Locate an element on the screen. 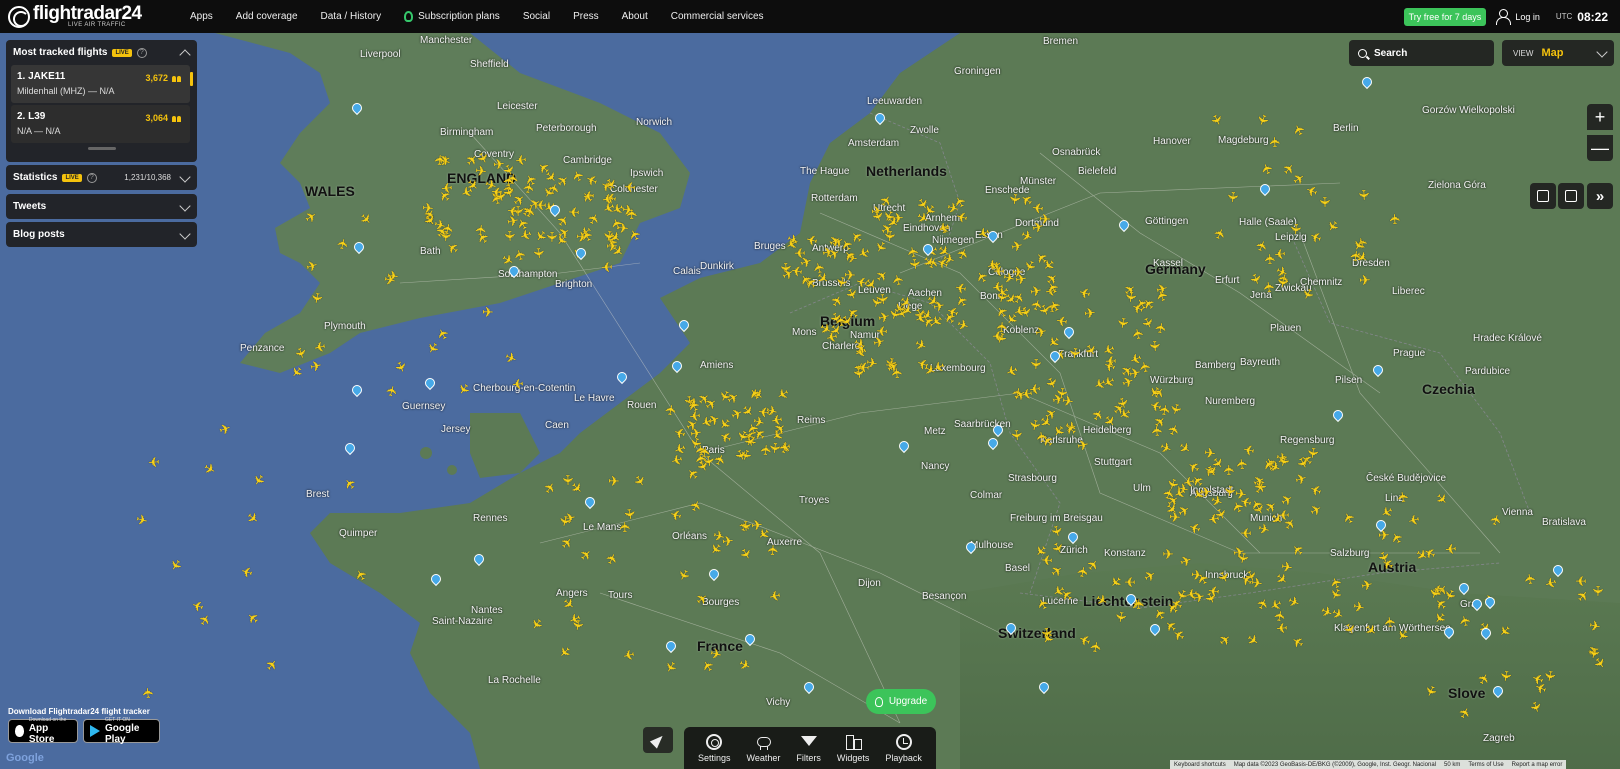 The image size is (1620, 769). locate-me-button is located at coordinates (658, 740).